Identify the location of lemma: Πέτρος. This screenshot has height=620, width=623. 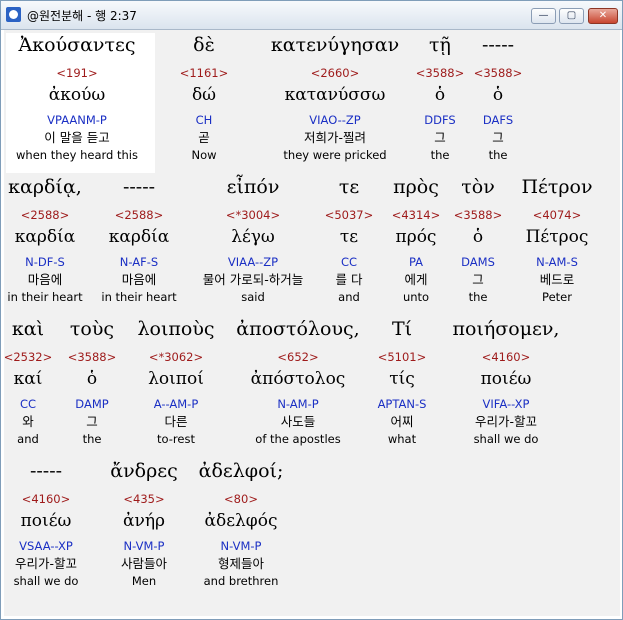
(557, 237).